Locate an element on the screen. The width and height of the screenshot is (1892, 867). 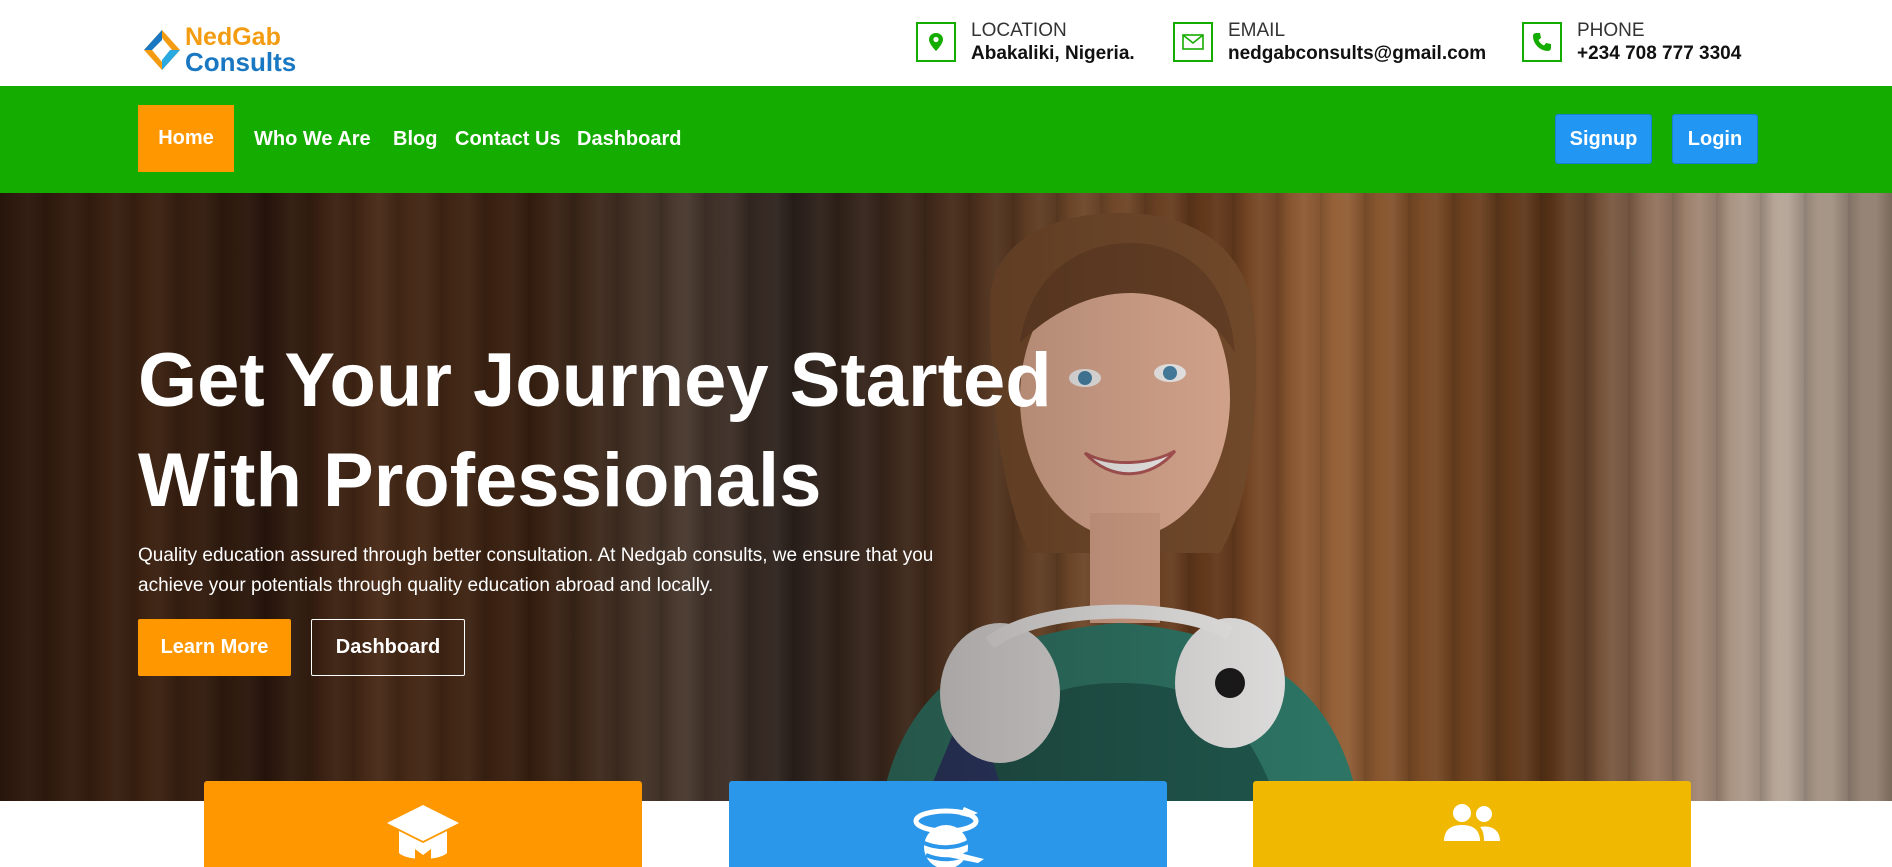
logo-text-bottom: Consults is located at coordinates (241, 62).